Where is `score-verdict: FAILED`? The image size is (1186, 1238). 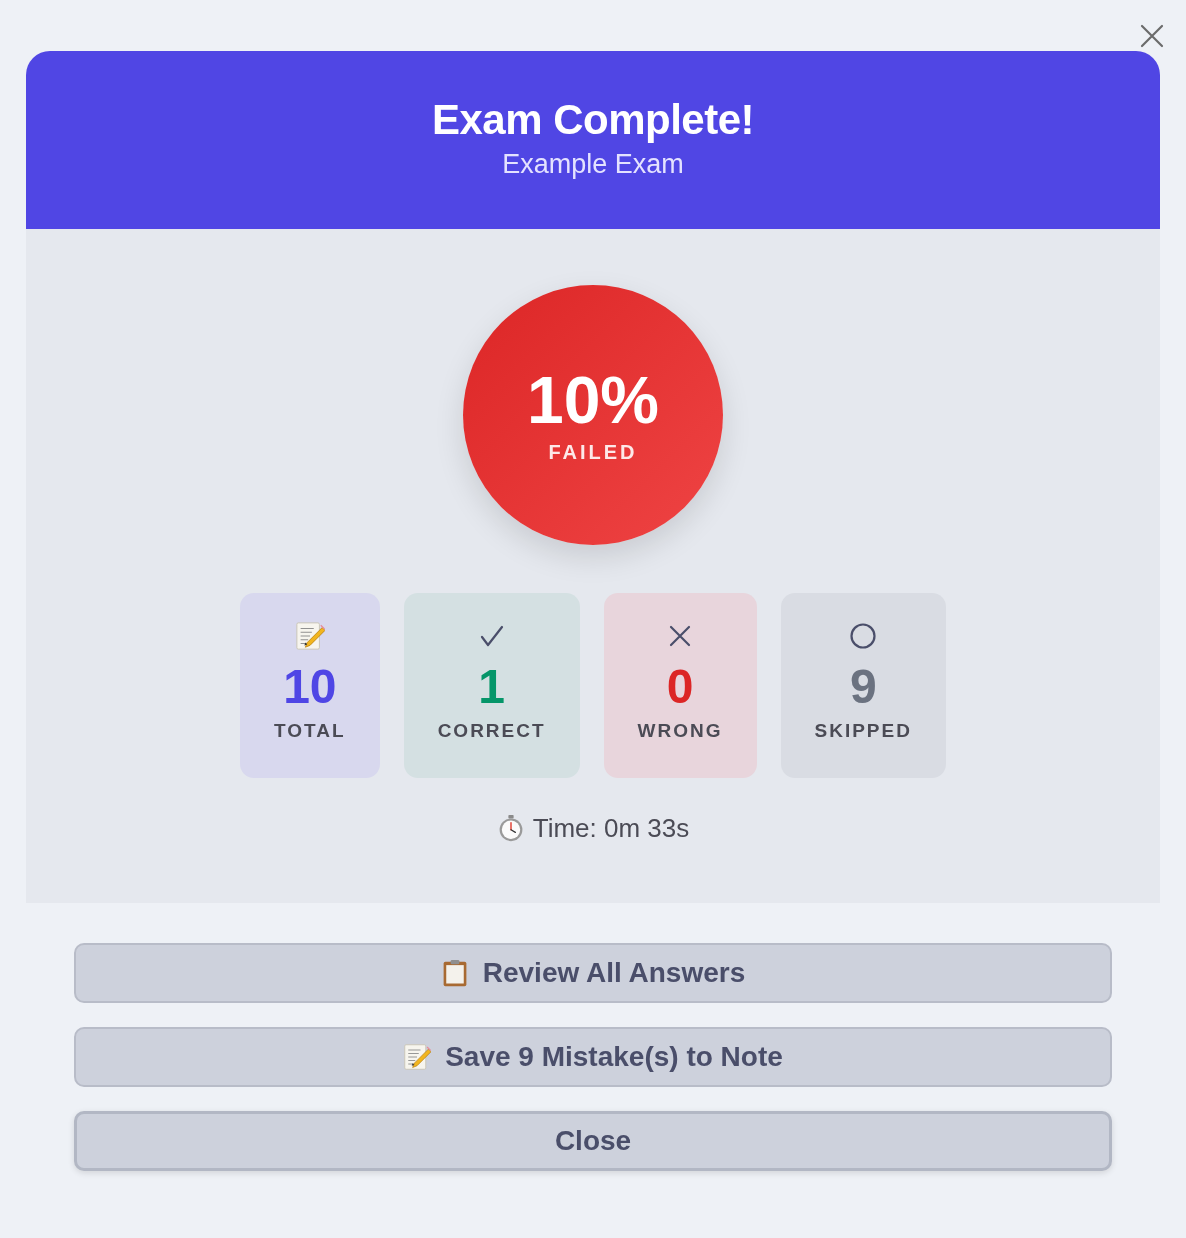
score-verdict: FAILED is located at coordinates (593, 452).